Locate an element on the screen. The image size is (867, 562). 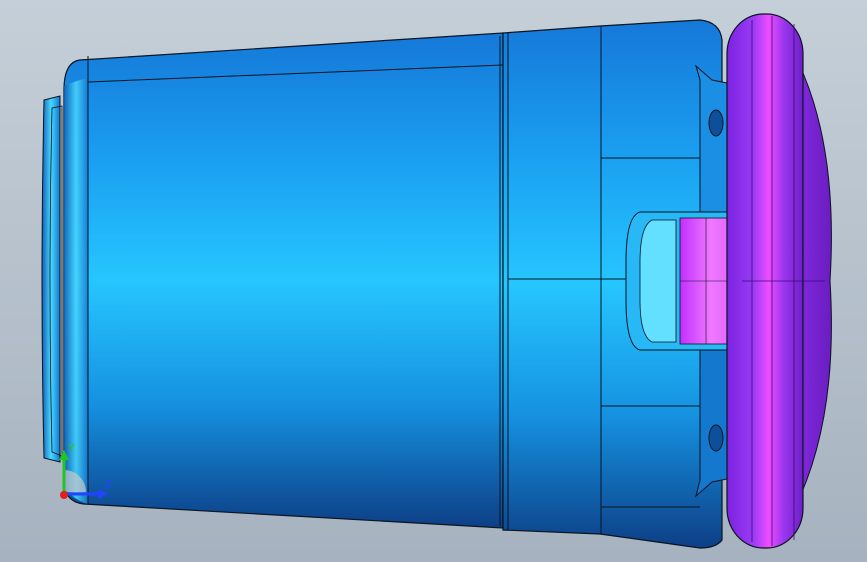
x-axis-icon is located at coordinates (64, 495).